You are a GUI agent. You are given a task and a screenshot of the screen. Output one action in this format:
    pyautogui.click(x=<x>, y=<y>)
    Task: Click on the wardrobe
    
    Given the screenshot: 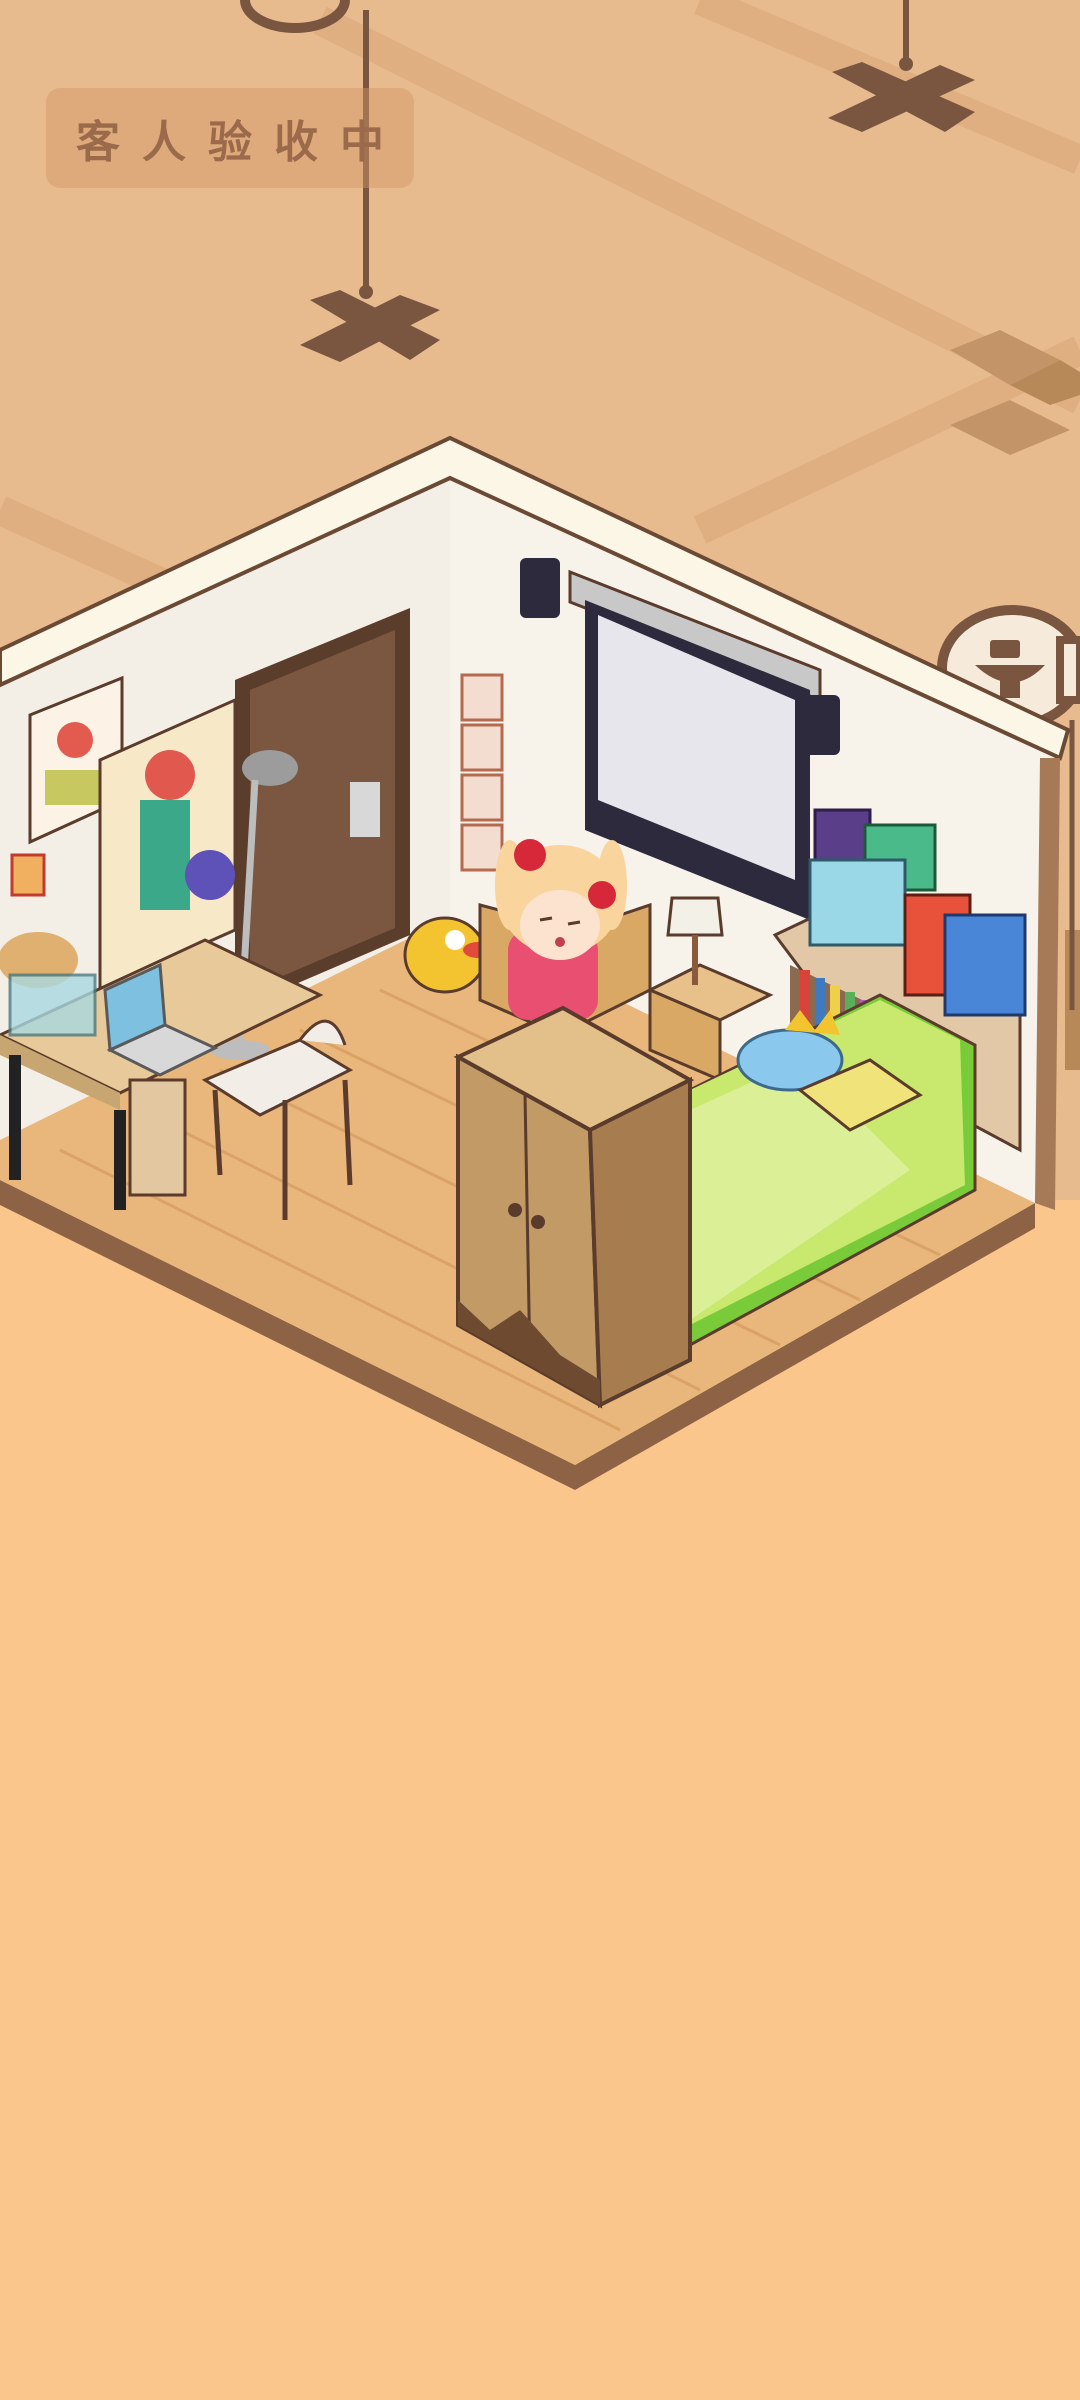 What is the action you would take?
    pyautogui.click(x=574, y=1207)
    